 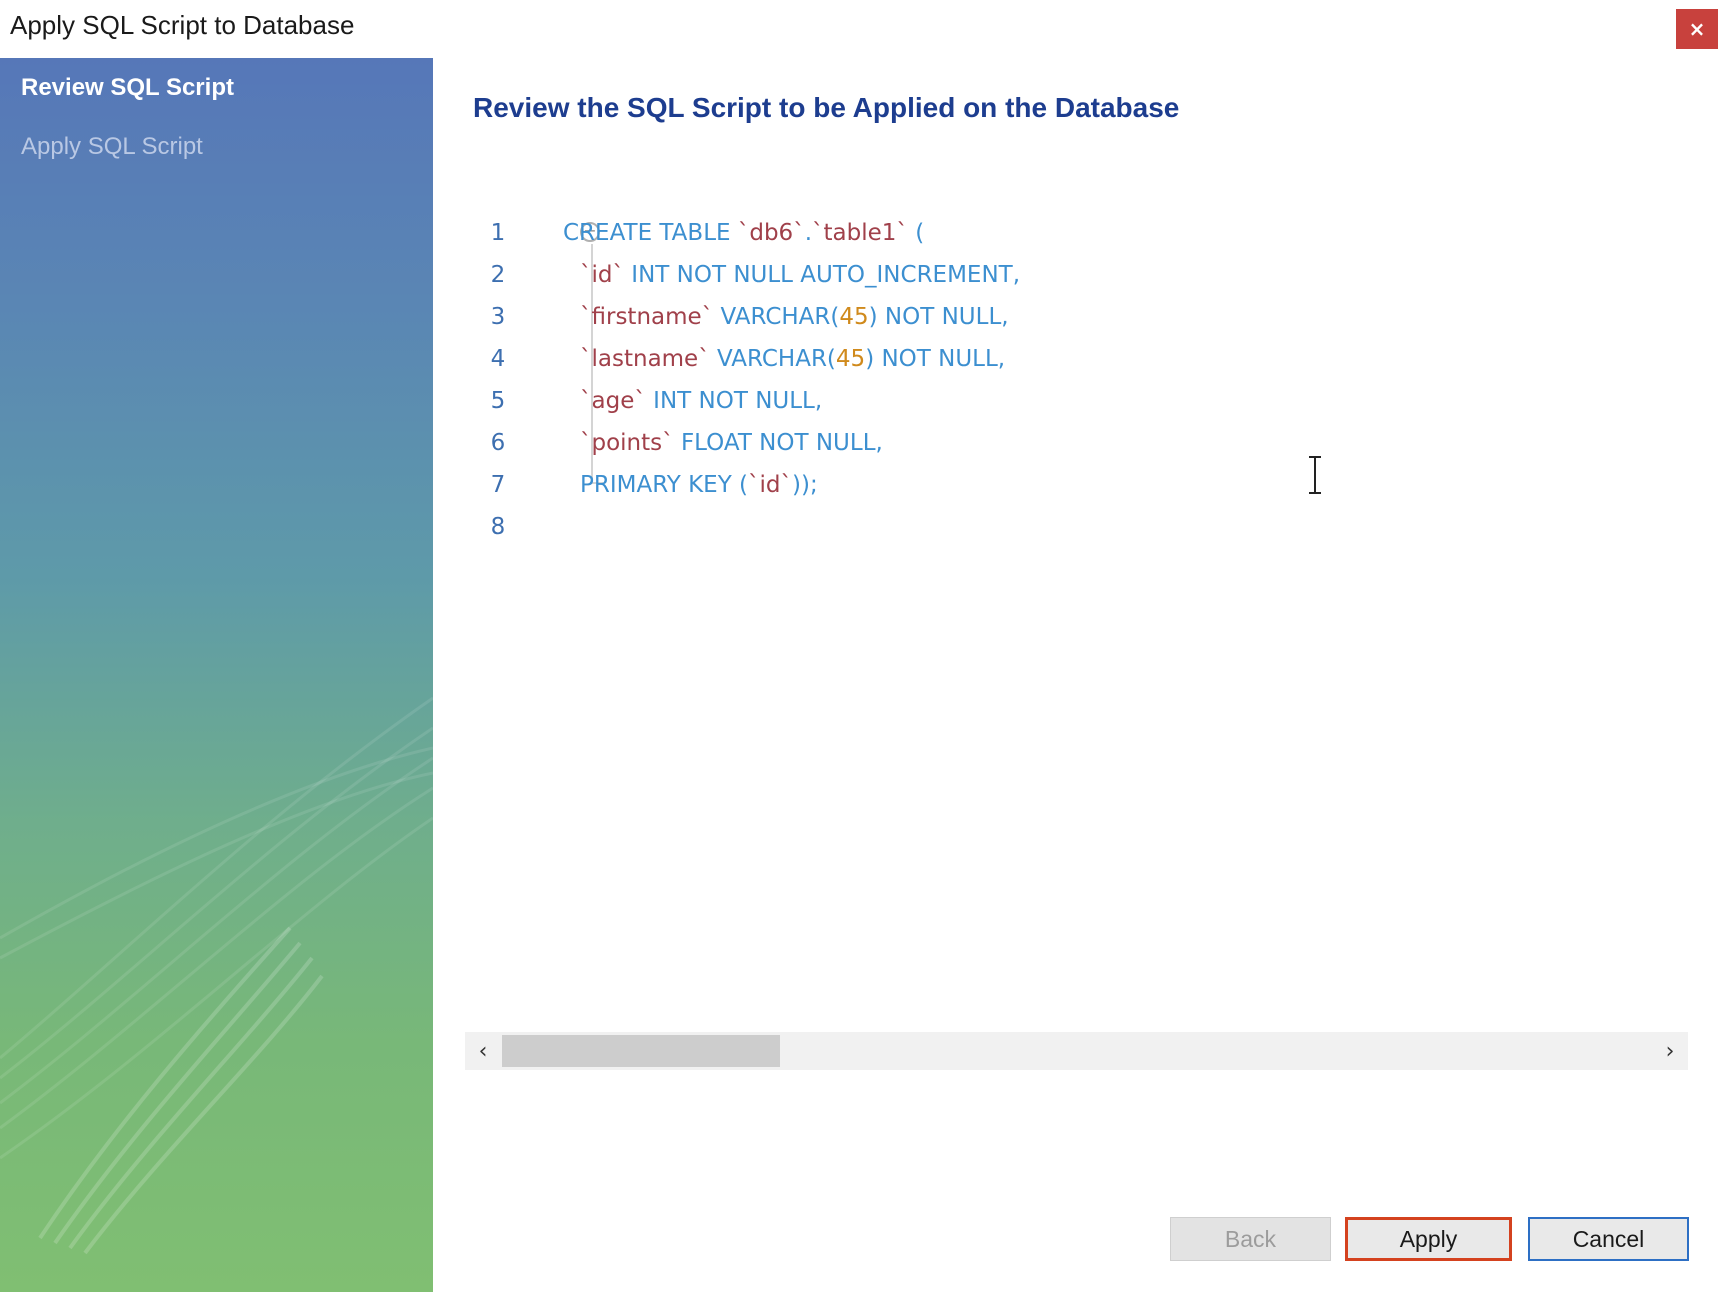 I want to click on scrollbar-thumb, so click(x=641, y=1051).